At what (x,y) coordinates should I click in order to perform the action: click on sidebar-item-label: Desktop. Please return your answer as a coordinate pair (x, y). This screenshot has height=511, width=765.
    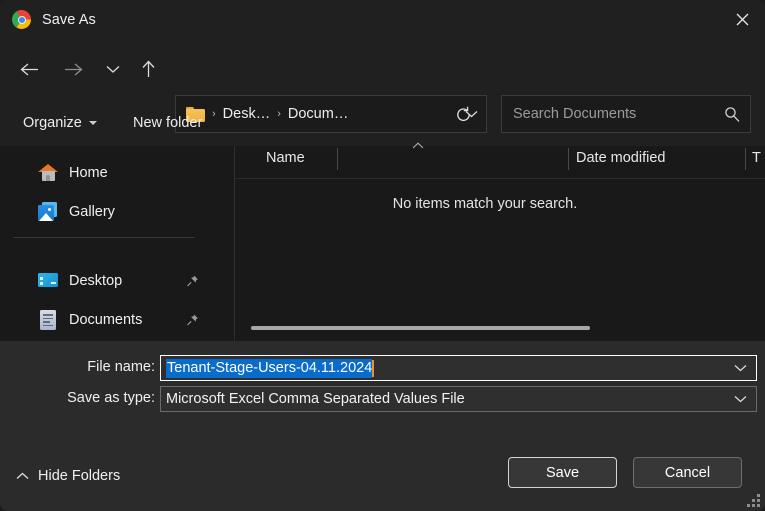
    Looking at the image, I should click on (96, 281).